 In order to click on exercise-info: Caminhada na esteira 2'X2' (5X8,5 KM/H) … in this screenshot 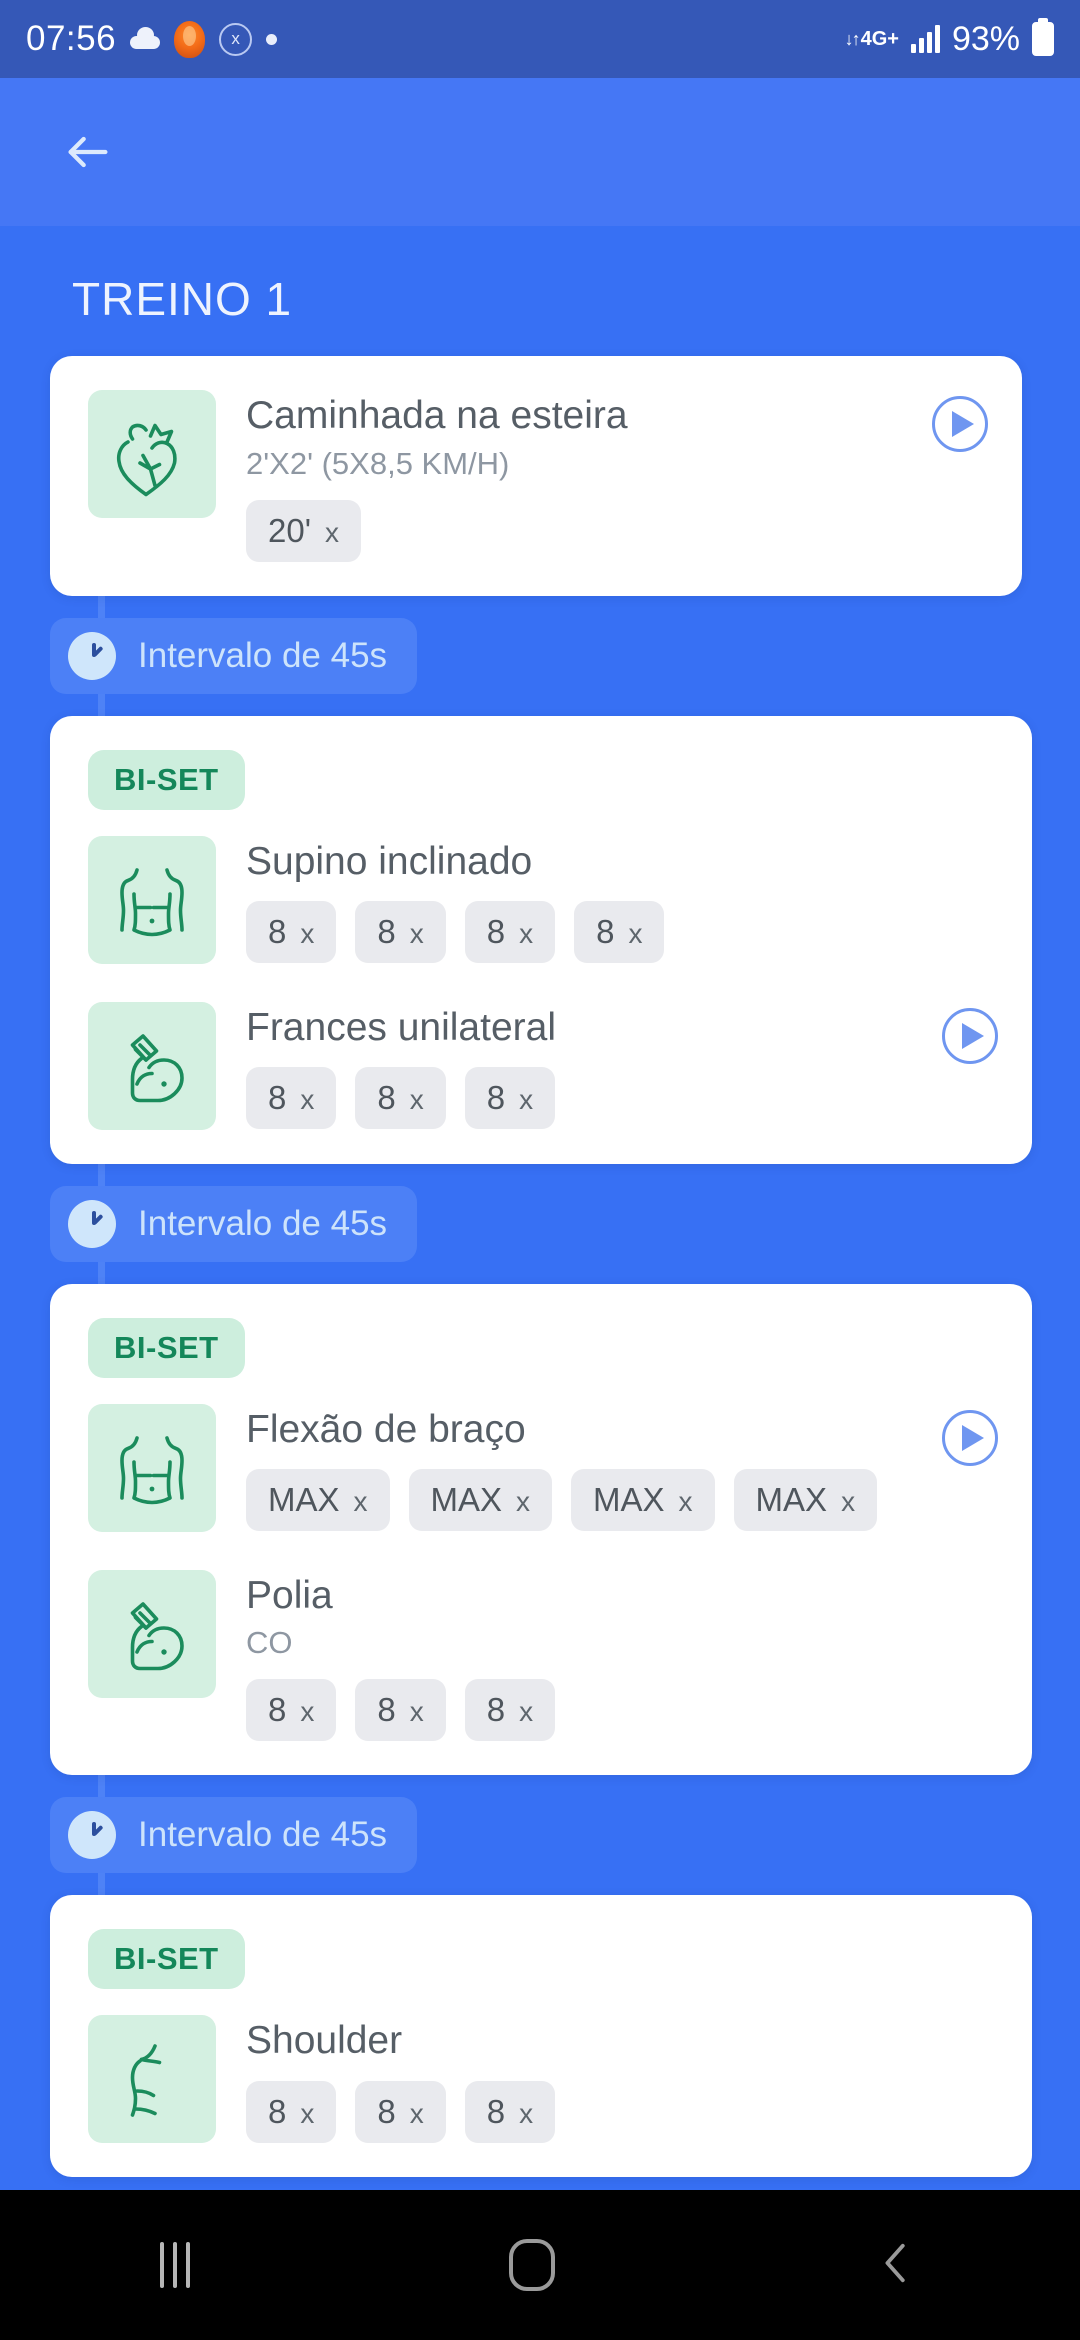, I will do `click(617, 476)`.